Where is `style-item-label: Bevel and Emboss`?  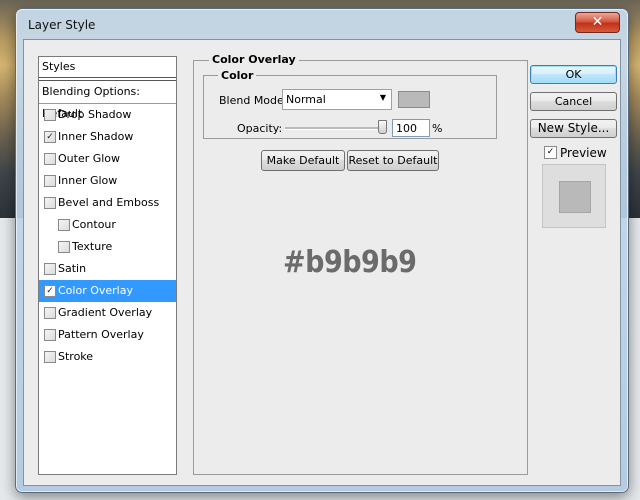 style-item-label: Bevel and Emboss is located at coordinates (109, 202).